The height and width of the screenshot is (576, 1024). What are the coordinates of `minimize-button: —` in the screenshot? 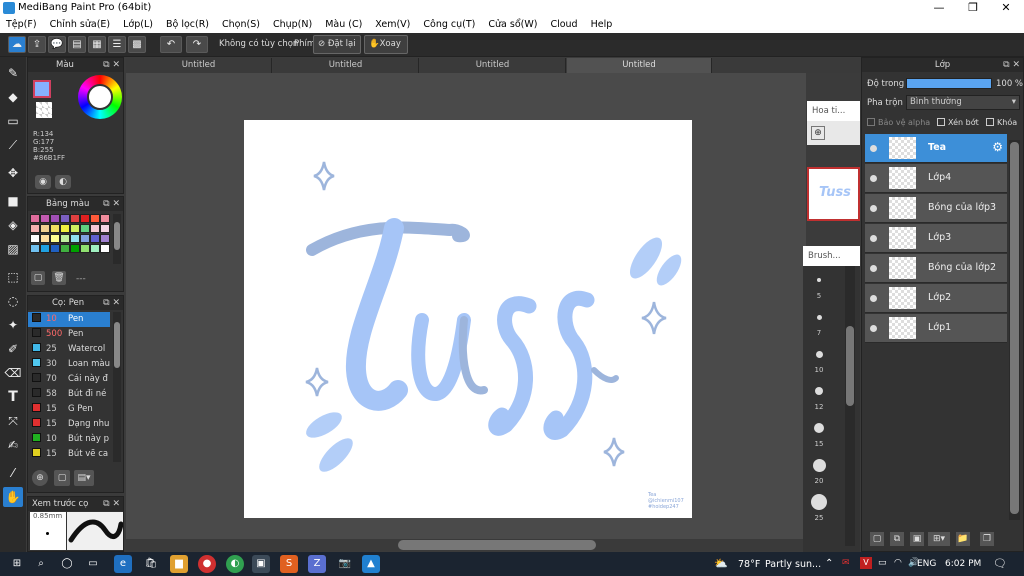 It's located at (939, 8).